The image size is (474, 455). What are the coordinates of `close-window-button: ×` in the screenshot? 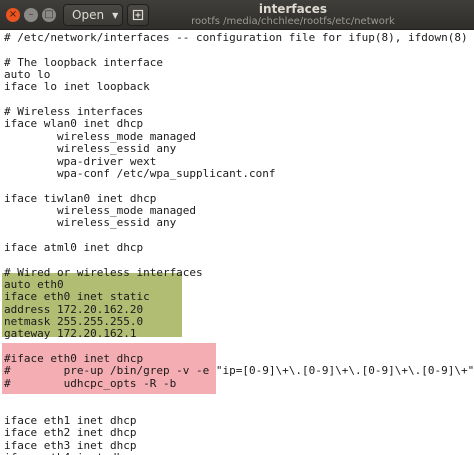 It's located at (13, 15).